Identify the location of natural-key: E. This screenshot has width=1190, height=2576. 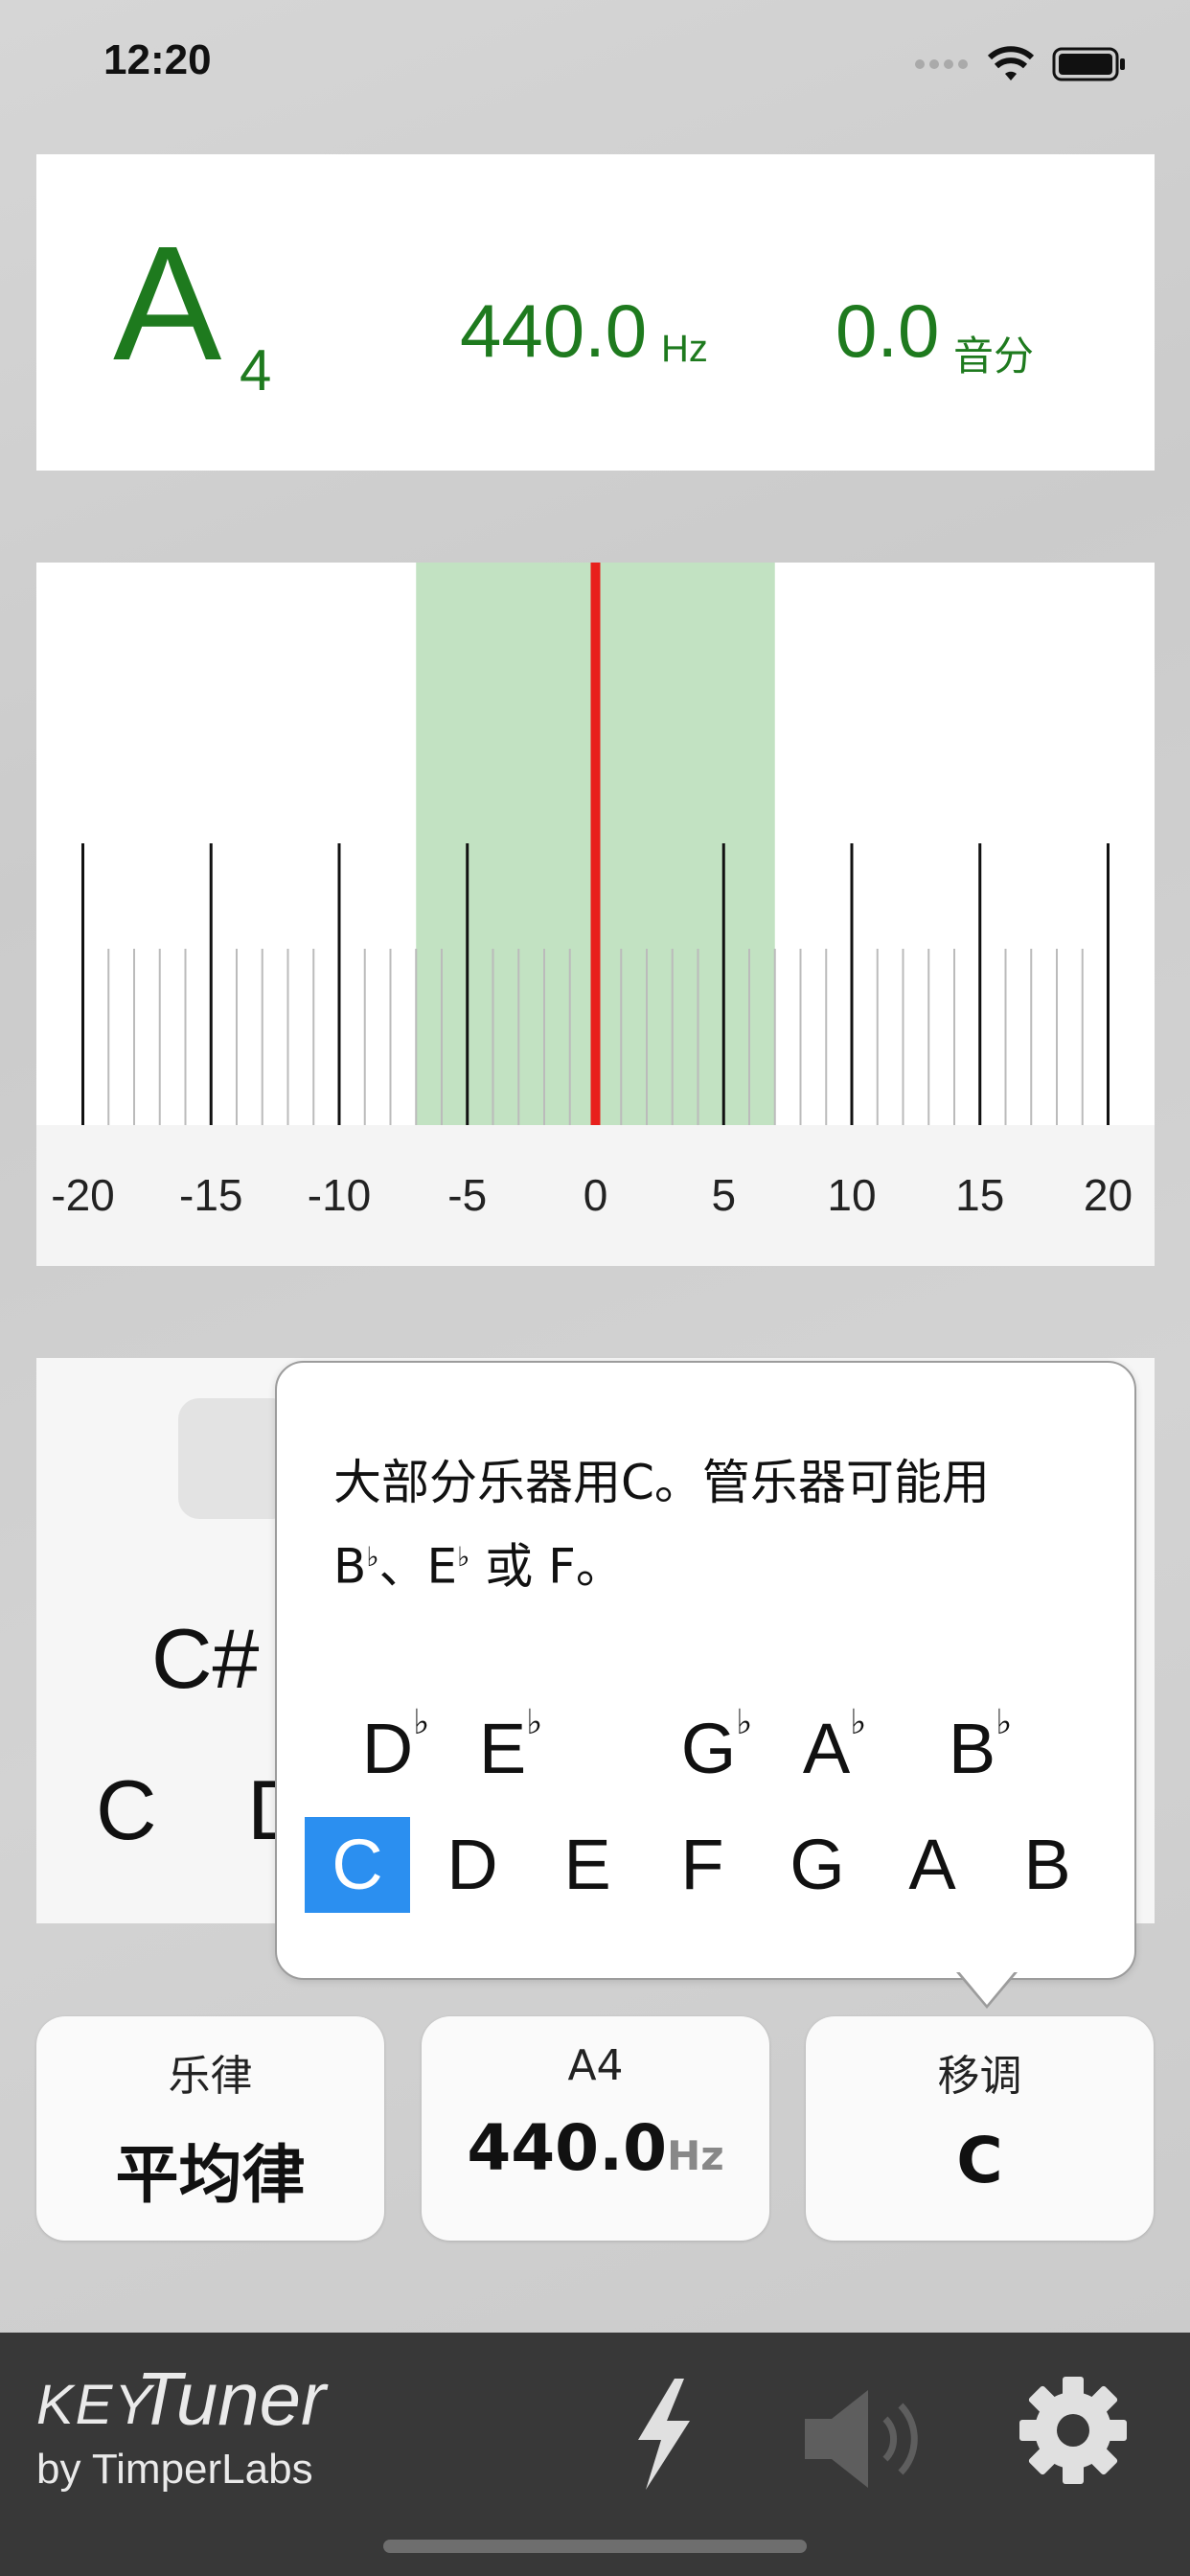
(588, 1865).